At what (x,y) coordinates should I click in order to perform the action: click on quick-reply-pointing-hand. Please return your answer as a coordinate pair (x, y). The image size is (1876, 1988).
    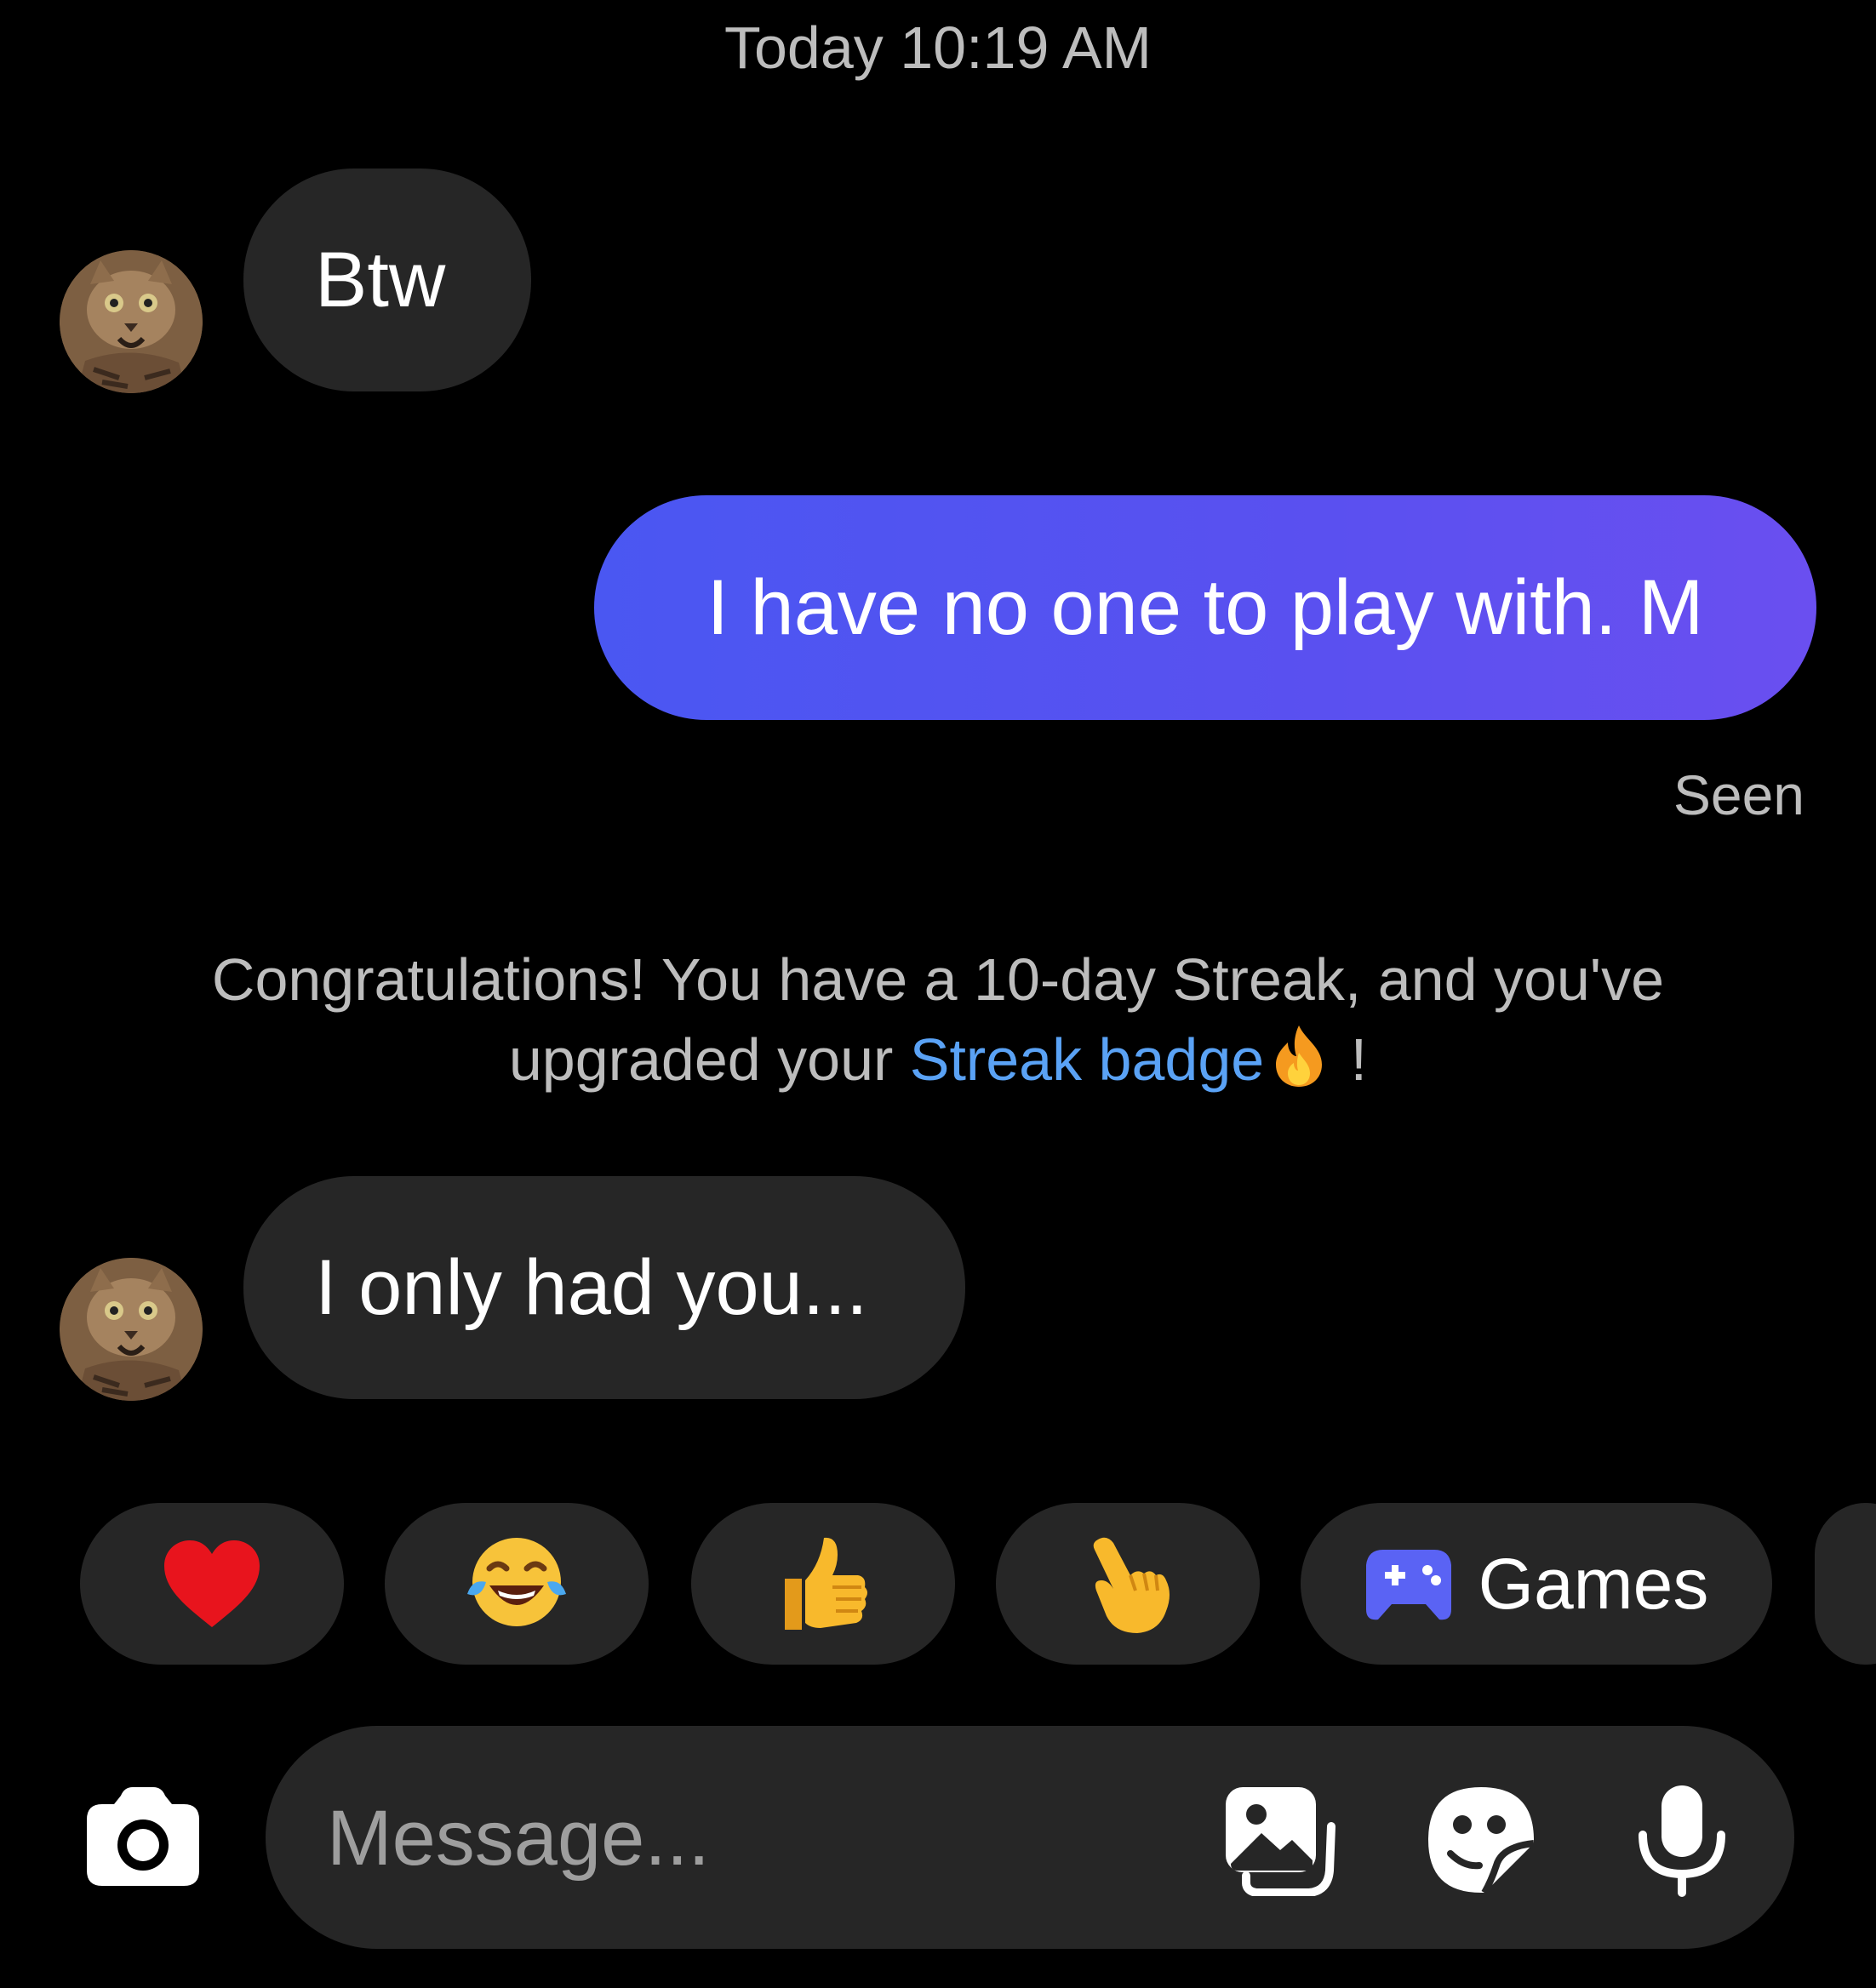
    Looking at the image, I should click on (1128, 1584).